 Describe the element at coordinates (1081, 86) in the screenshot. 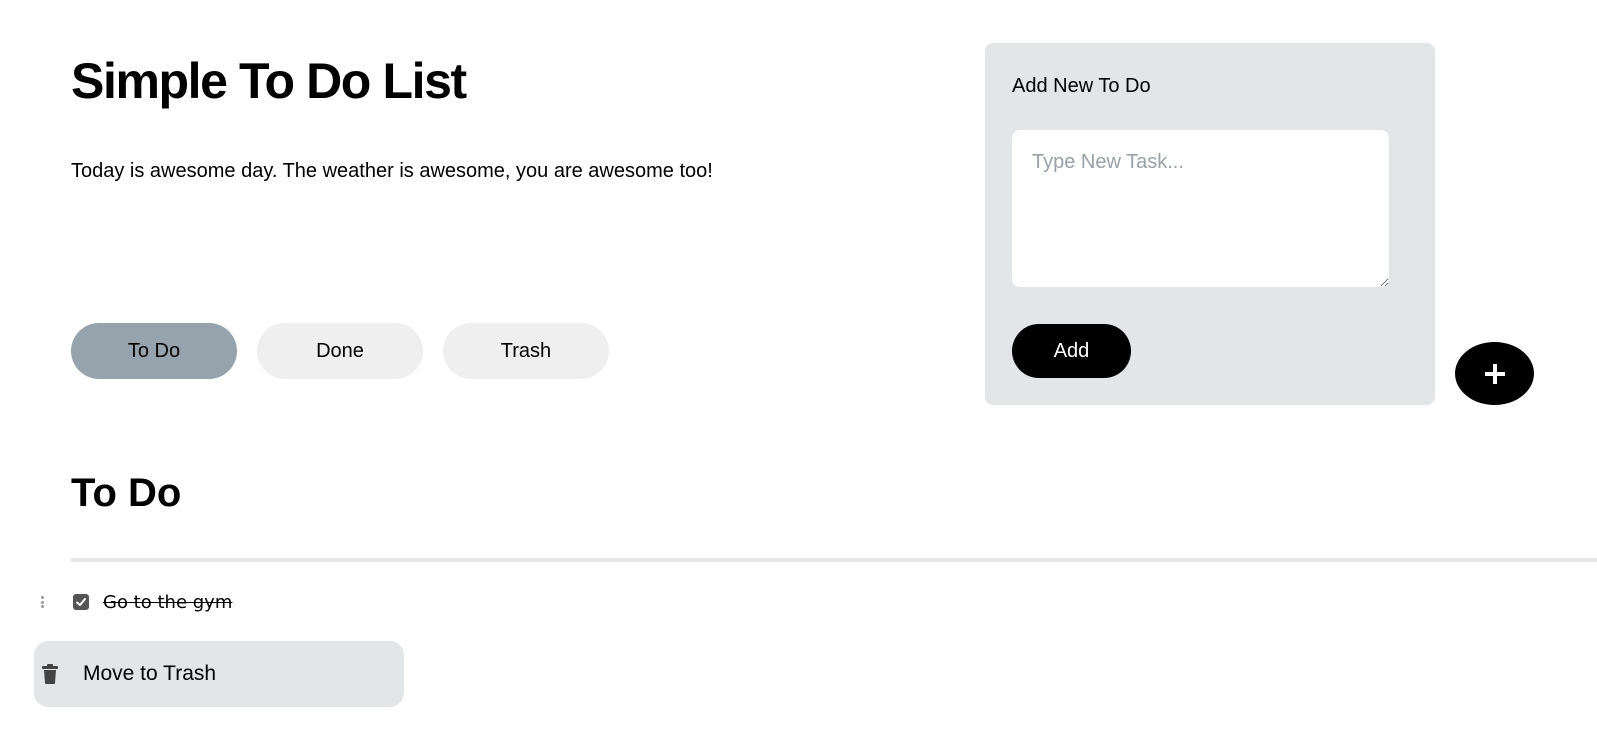

I see `add-todo-panel-title: Add New To Do` at that location.